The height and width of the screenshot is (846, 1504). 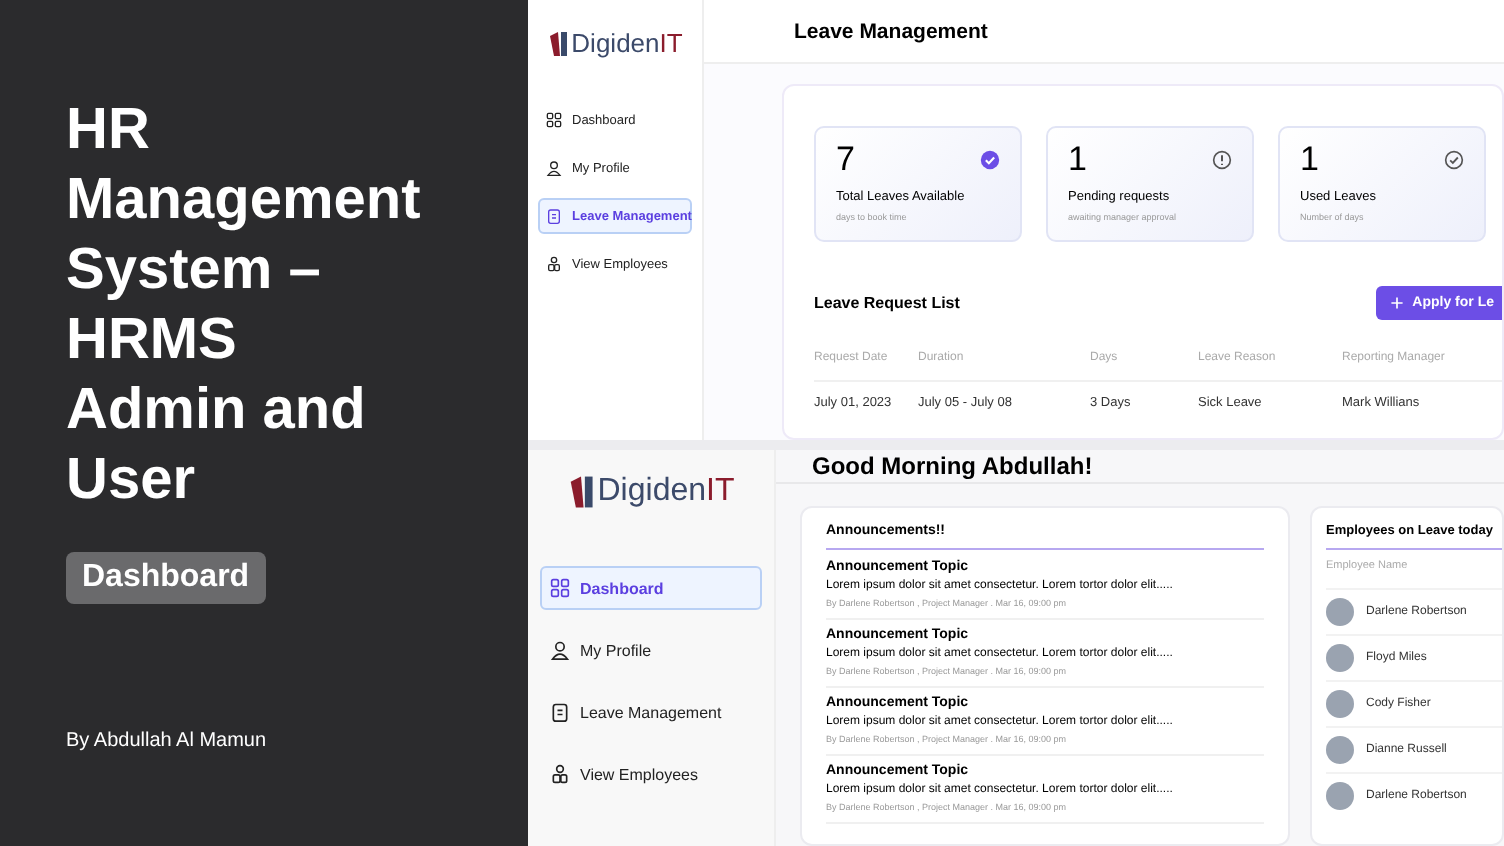 What do you see at coordinates (166, 741) in the screenshot?
I see `author-credit: By Abdullah Al Mamun` at bounding box center [166, 741].